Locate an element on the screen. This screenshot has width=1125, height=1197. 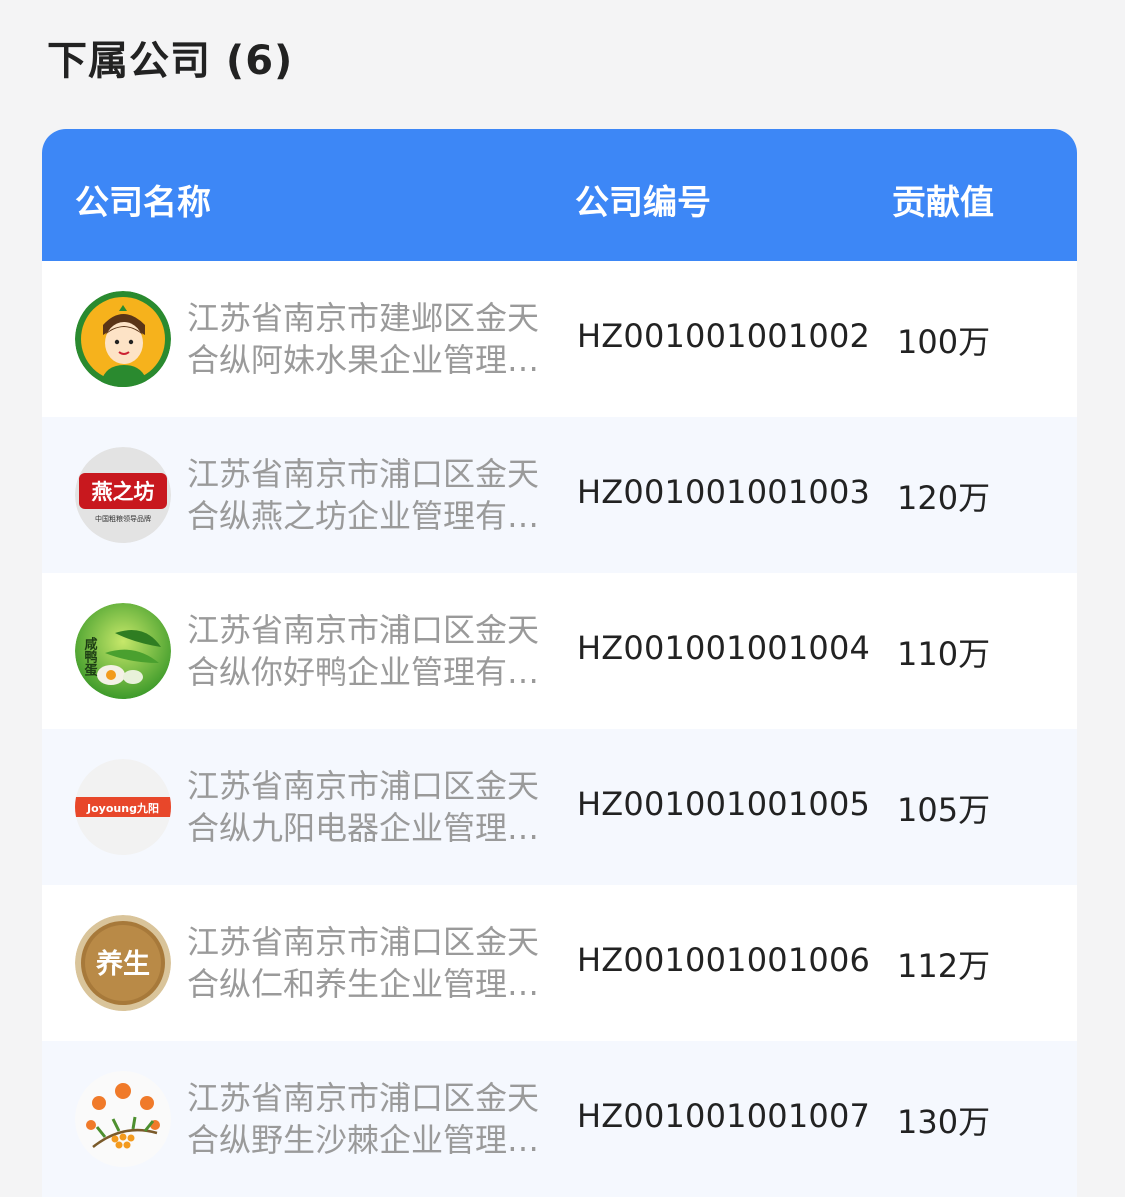
header-company-code: 公司编号 is located at coordinates (643, 203).